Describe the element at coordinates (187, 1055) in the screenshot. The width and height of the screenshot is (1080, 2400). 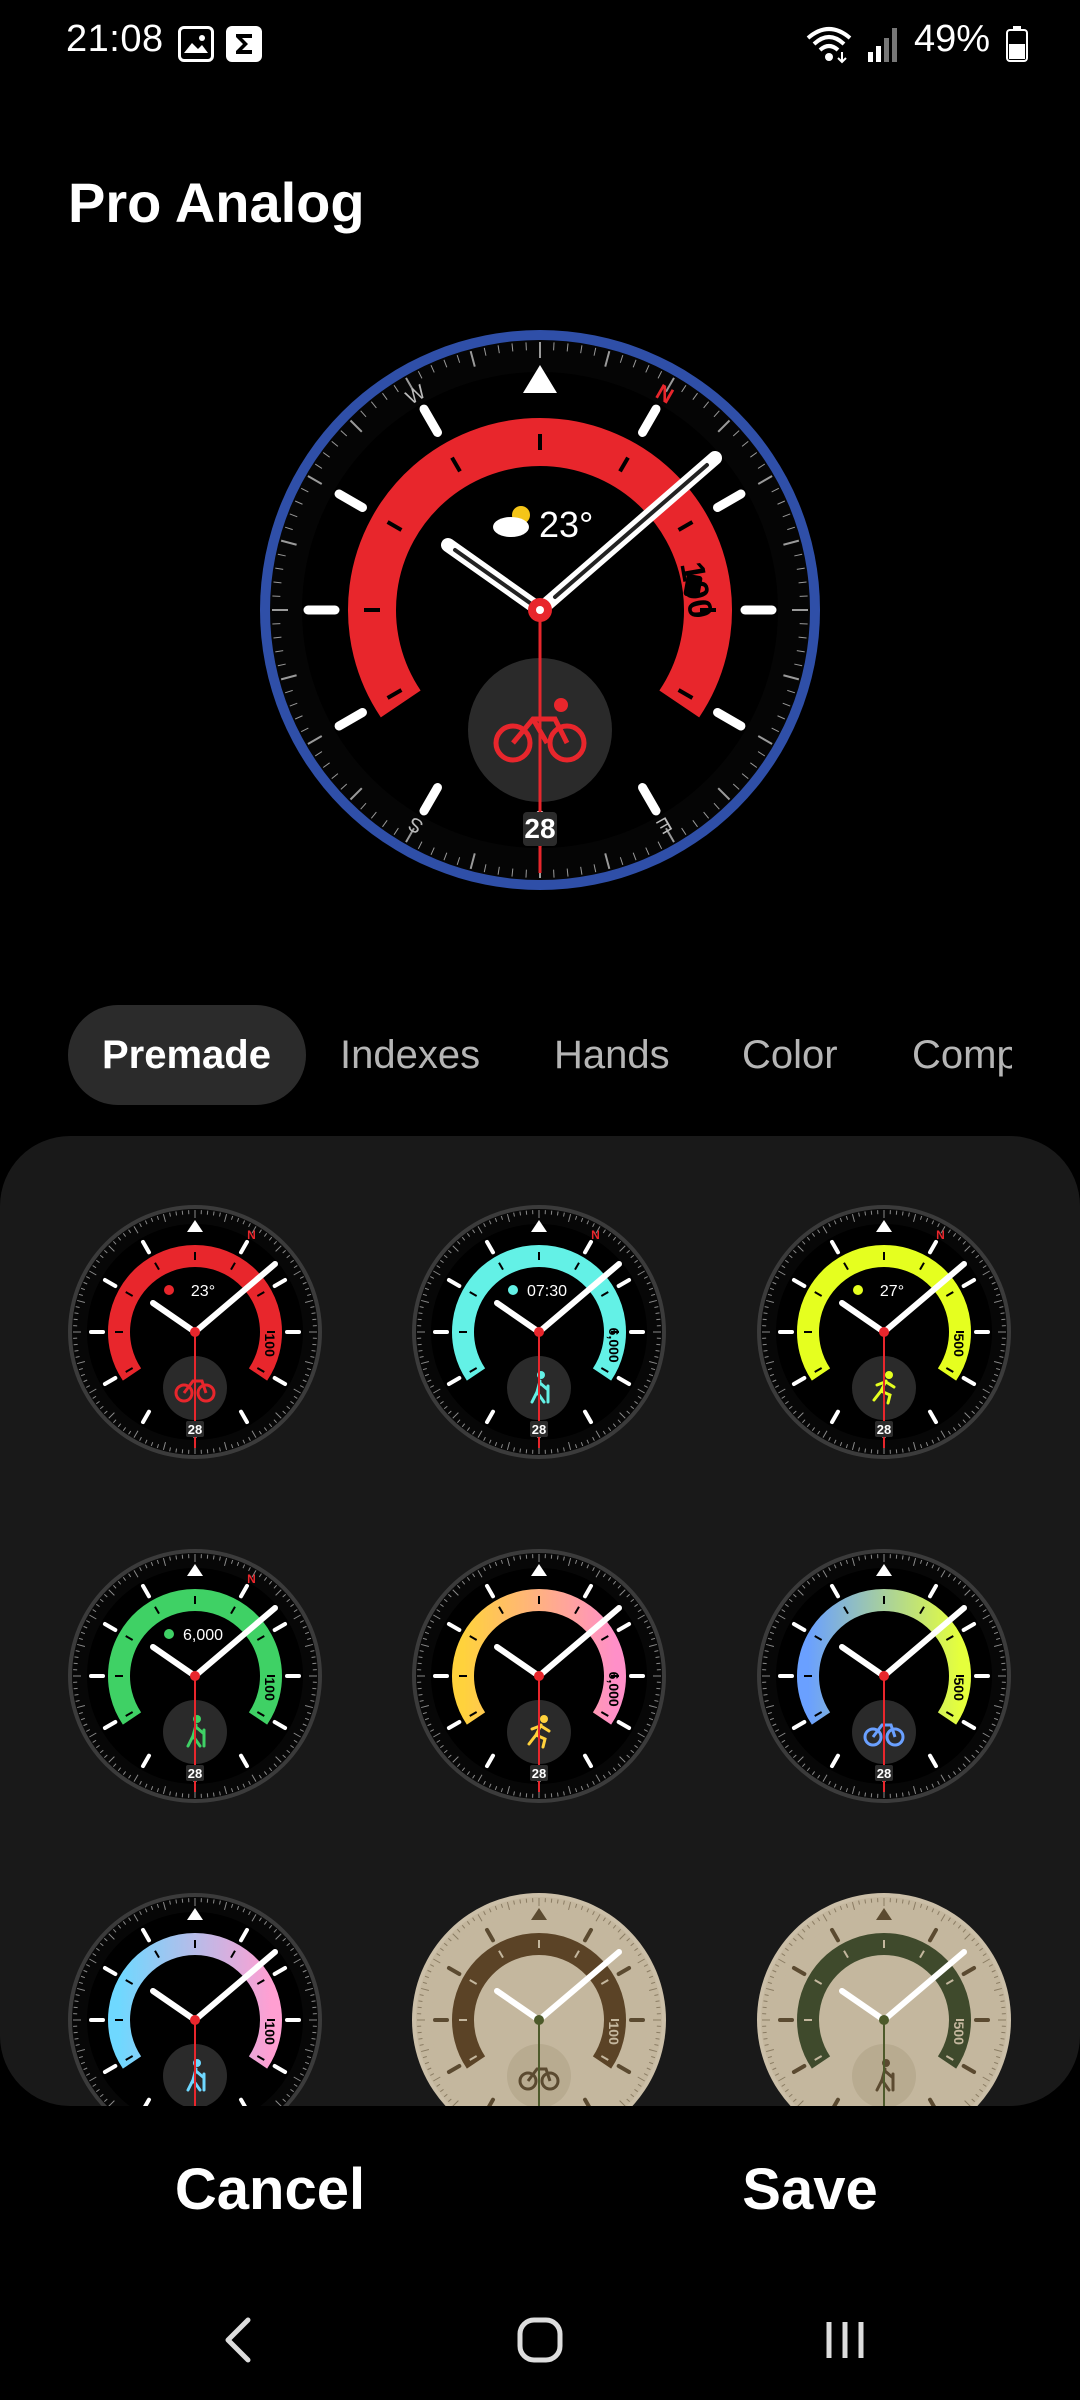
I see `tab-premade: Premade` at that location.